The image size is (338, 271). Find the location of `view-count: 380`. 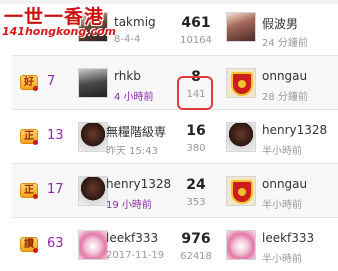

view-count: 380 is located at coordinates (196, 148).